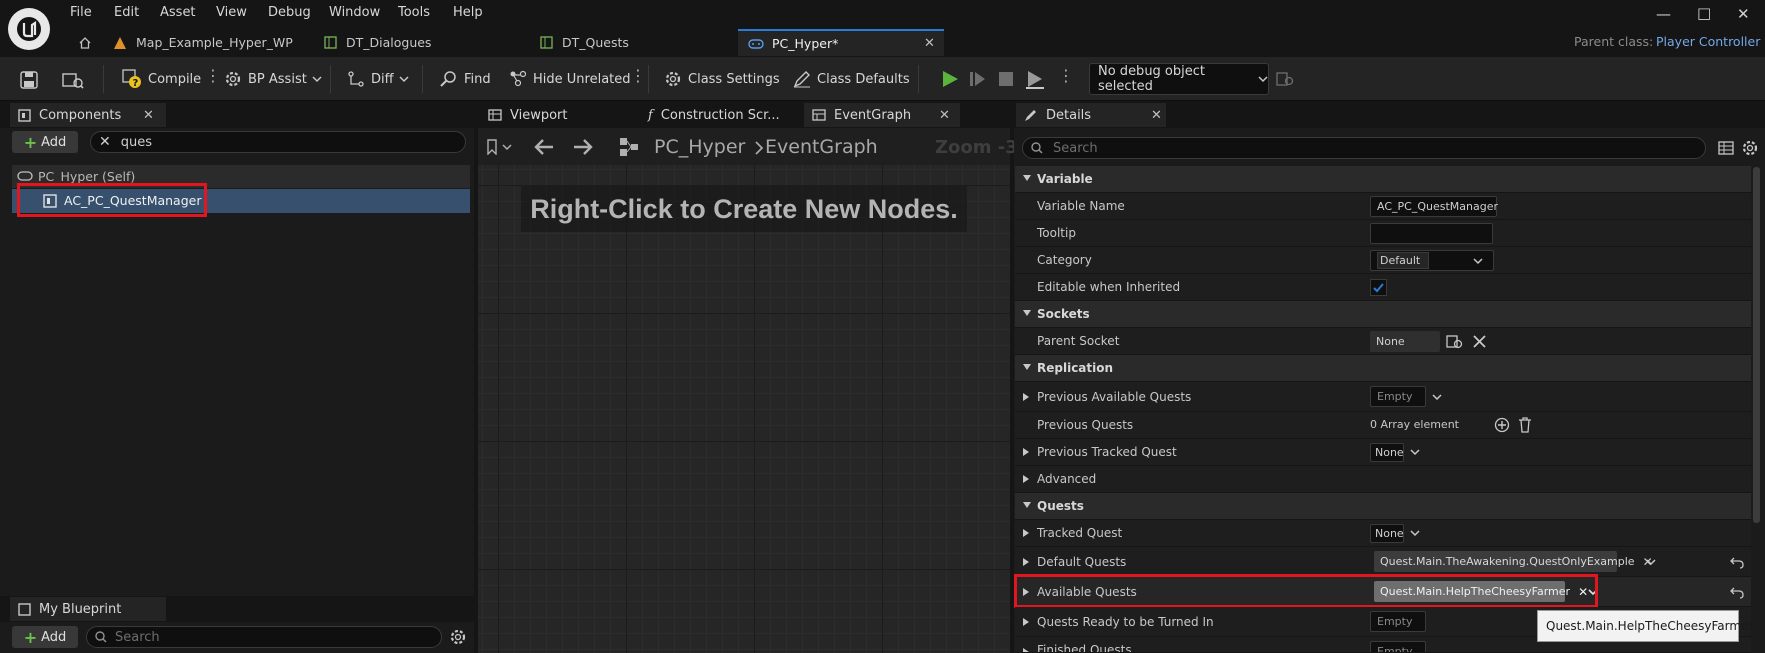  What do you see at coordinates (88, 609) in the screenshot?
I see `my-blueprint-tab: My Blueprint` at bounding box center [88, 609].